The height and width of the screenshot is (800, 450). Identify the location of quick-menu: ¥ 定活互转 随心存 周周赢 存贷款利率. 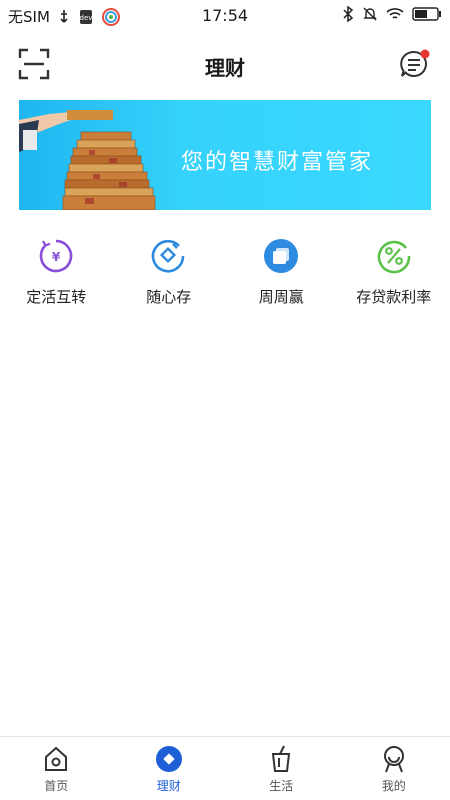
(225, 278).